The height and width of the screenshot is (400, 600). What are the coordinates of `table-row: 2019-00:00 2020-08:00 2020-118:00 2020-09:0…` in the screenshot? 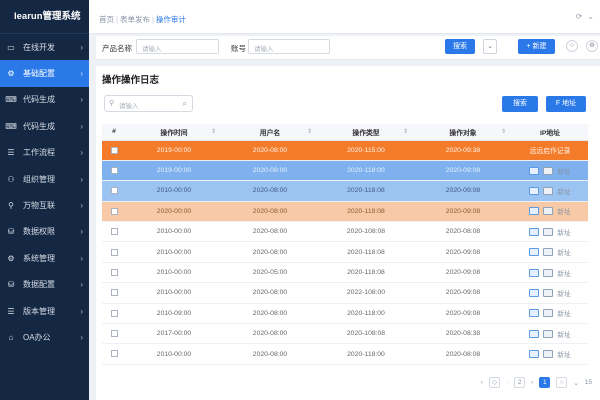 It's located at (345, 171).